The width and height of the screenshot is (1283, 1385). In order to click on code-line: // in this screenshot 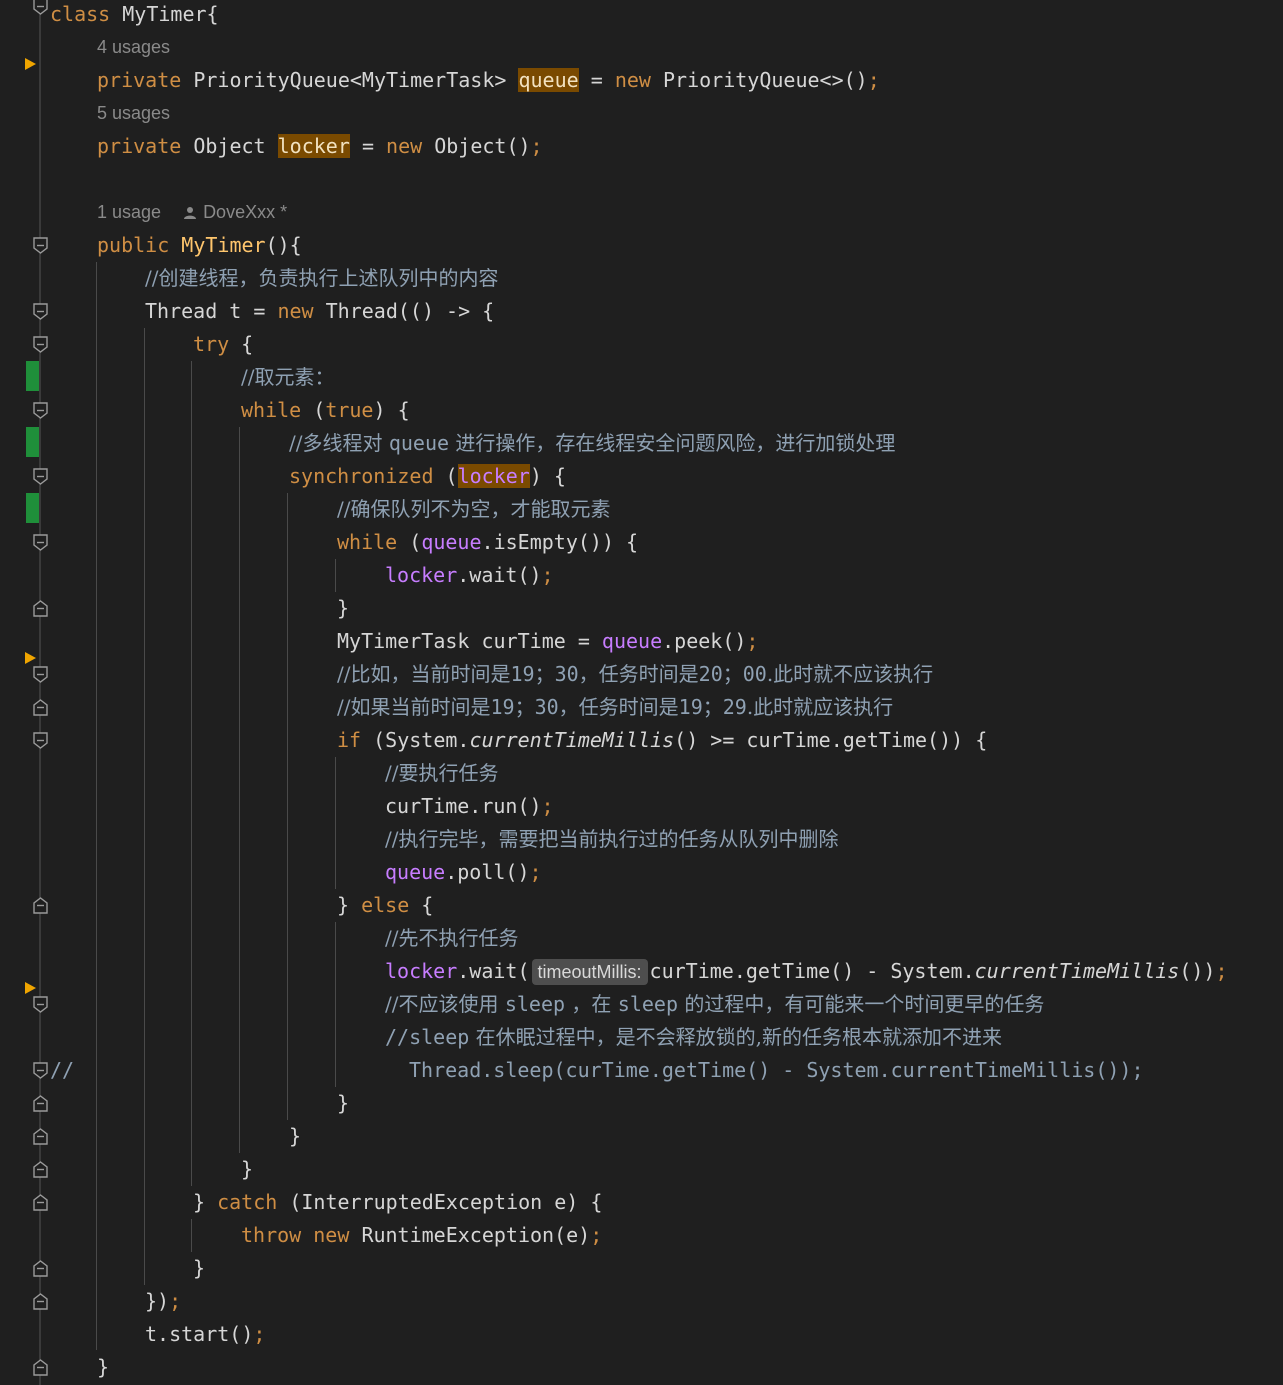, I will do `click(62, 1070)`.